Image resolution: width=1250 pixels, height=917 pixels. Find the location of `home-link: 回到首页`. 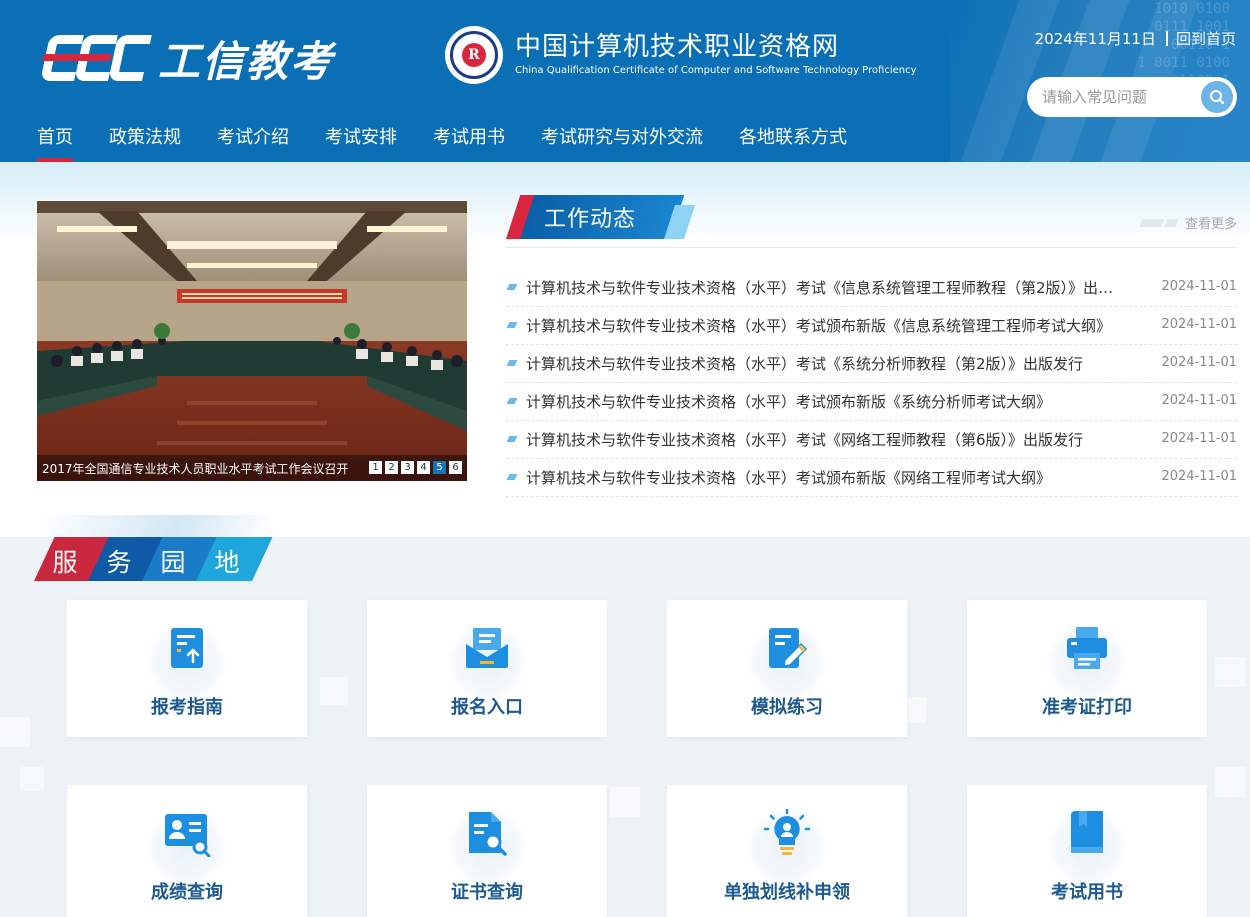

home-link: 回到首页 is located at coordinates (1206, 38).